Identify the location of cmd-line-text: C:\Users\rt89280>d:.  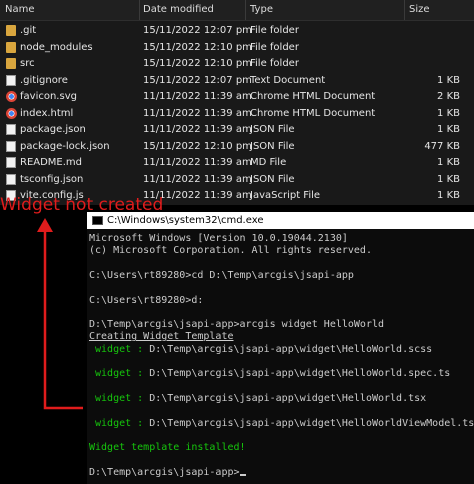
(146, 300).